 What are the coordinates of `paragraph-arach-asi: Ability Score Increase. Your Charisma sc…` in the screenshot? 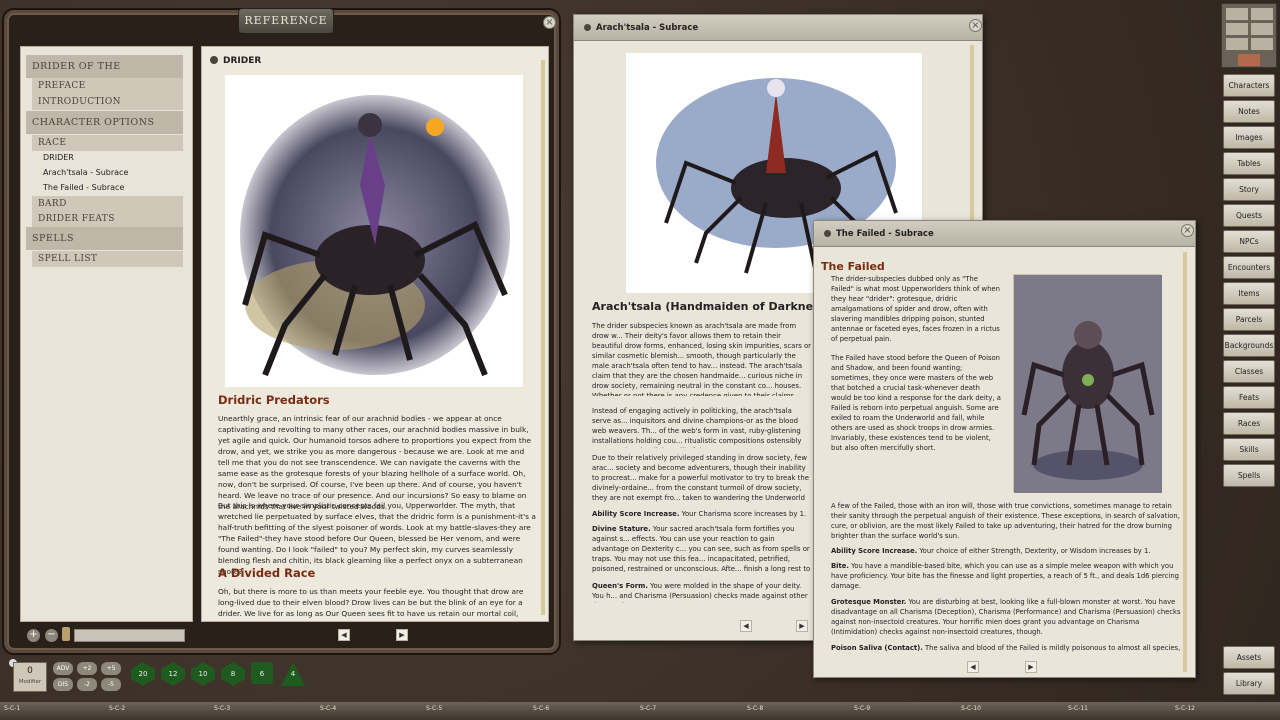 It's located at (702, 514).